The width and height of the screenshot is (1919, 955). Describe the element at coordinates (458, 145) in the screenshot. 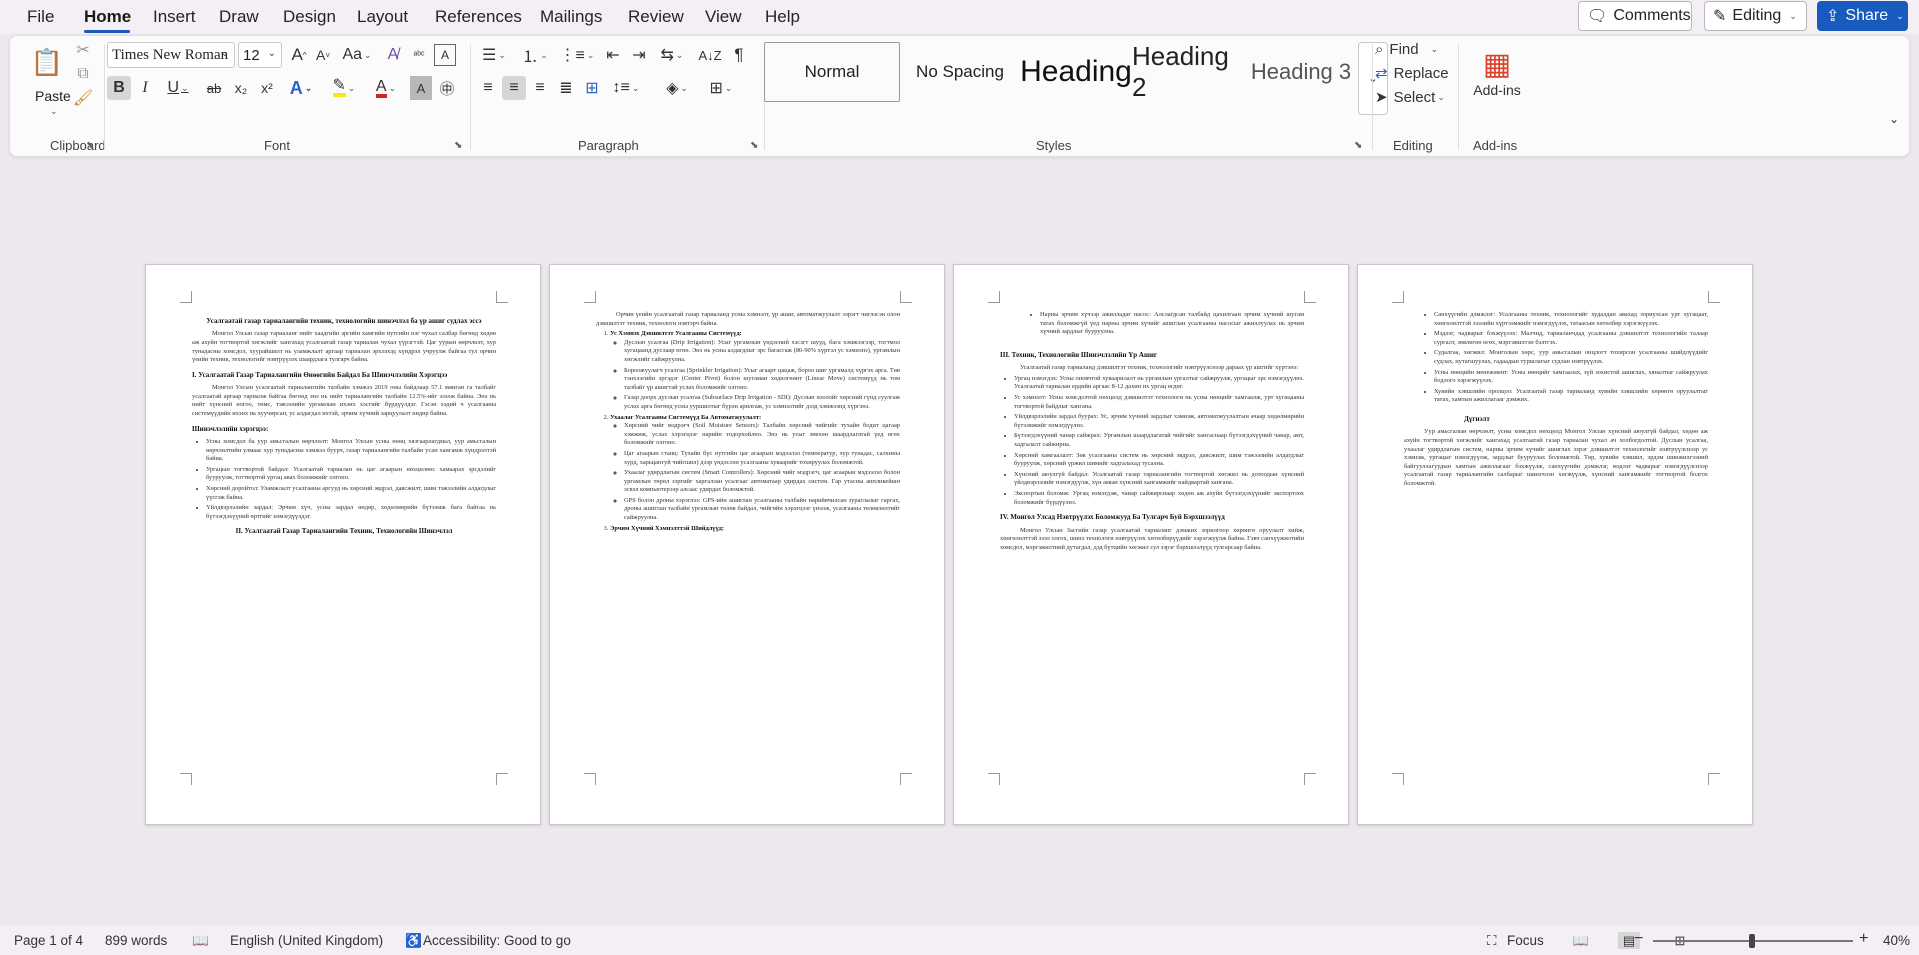

I see `font-launcher-icon: ⬊` at that location.